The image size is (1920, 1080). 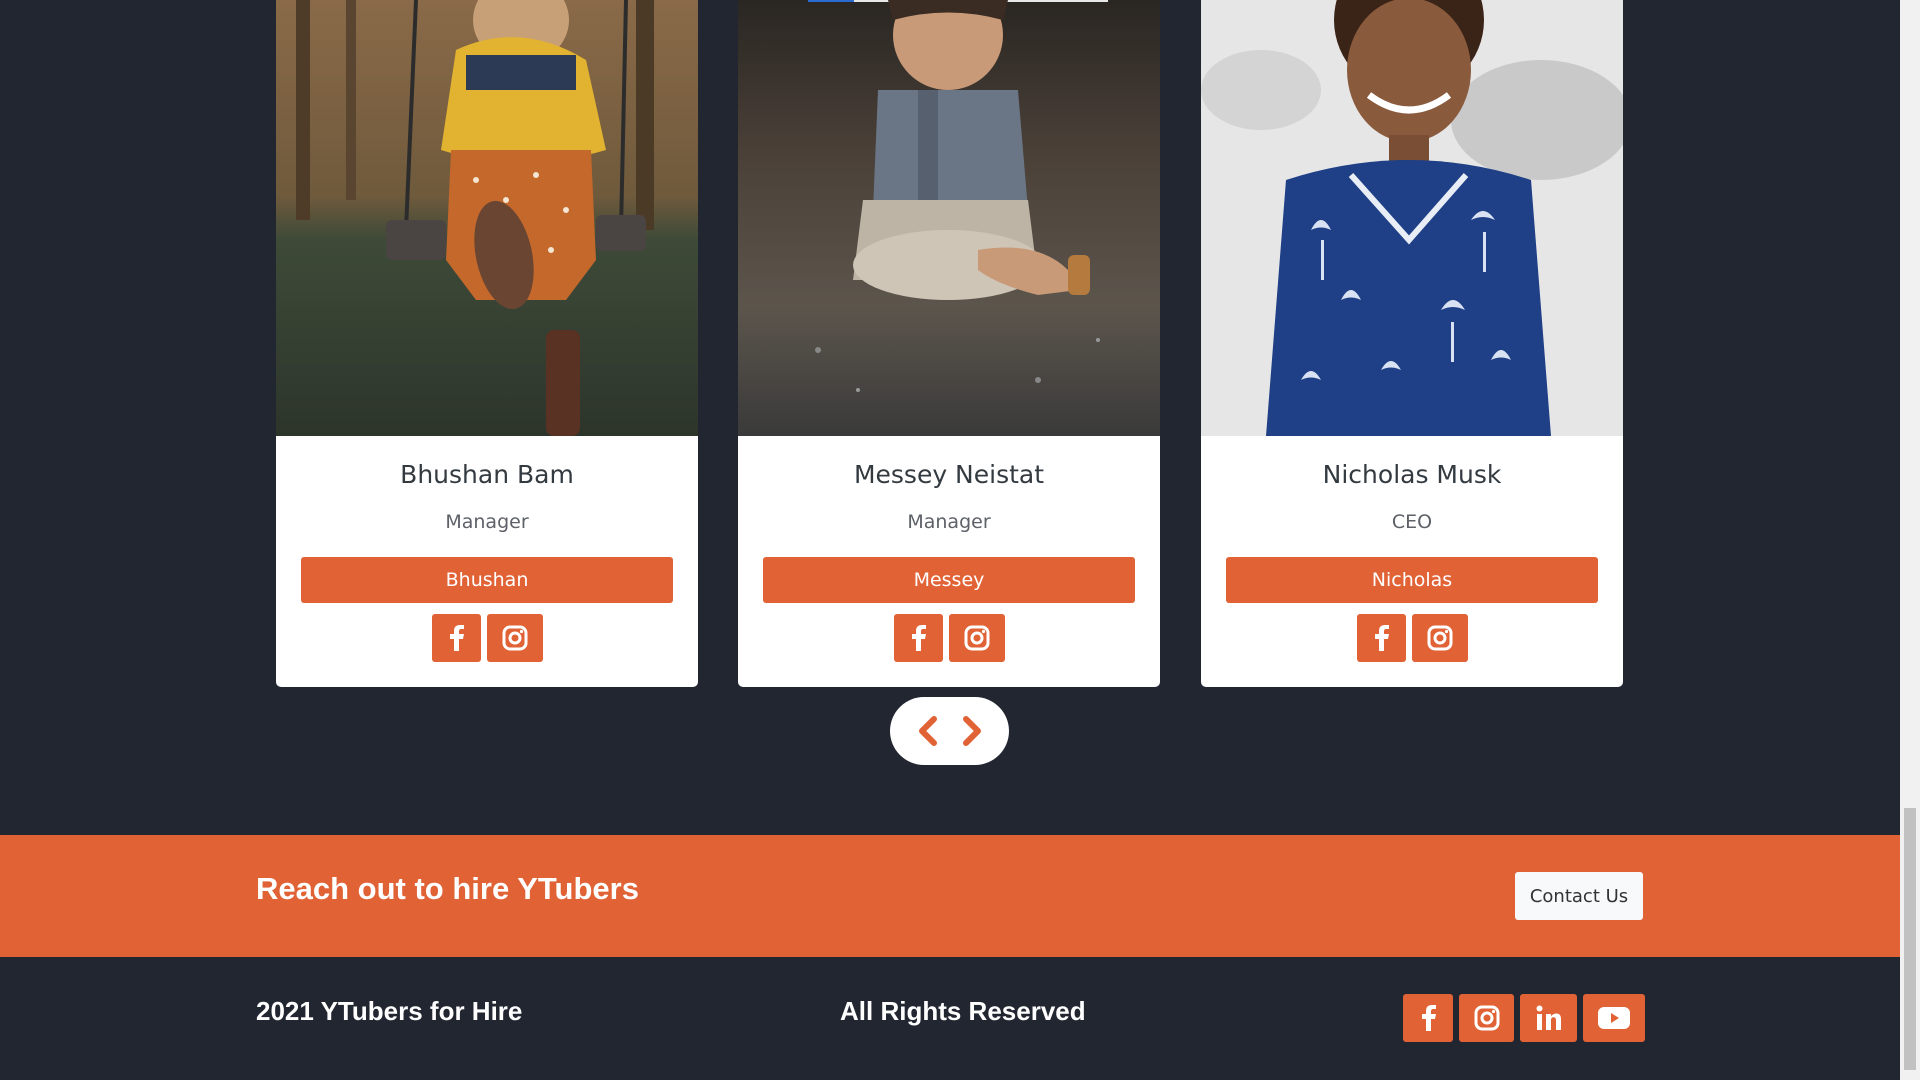 I want to click on team-card: Messey Neistat Manager Messey, so click(x=949, y=343).